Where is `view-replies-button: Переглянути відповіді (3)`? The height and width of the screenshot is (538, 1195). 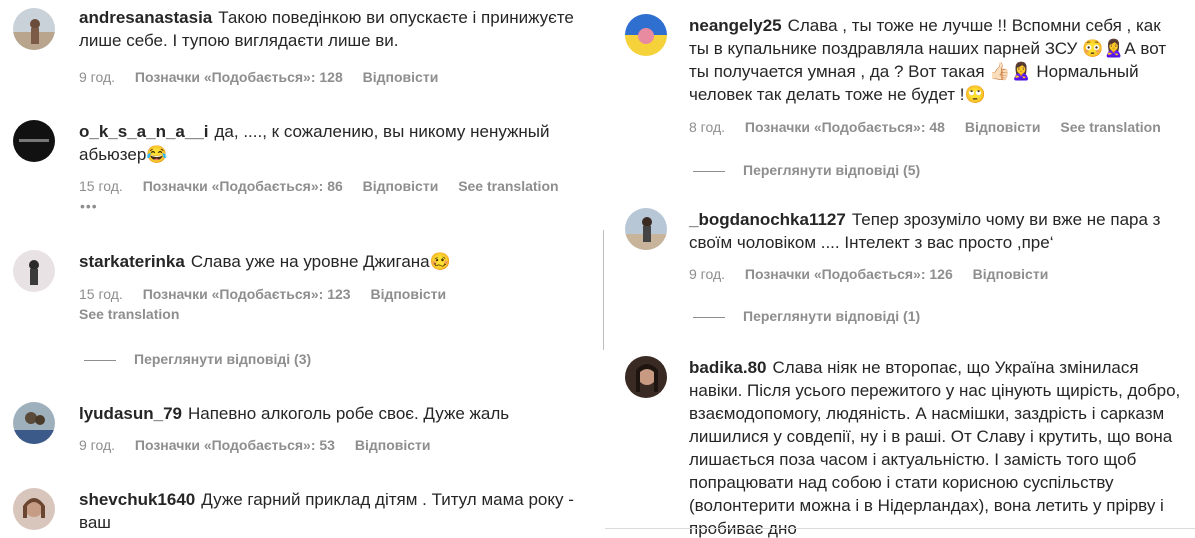 view-replies-button: Переглянути відповіді (3) is located at coordinates (197, 359).